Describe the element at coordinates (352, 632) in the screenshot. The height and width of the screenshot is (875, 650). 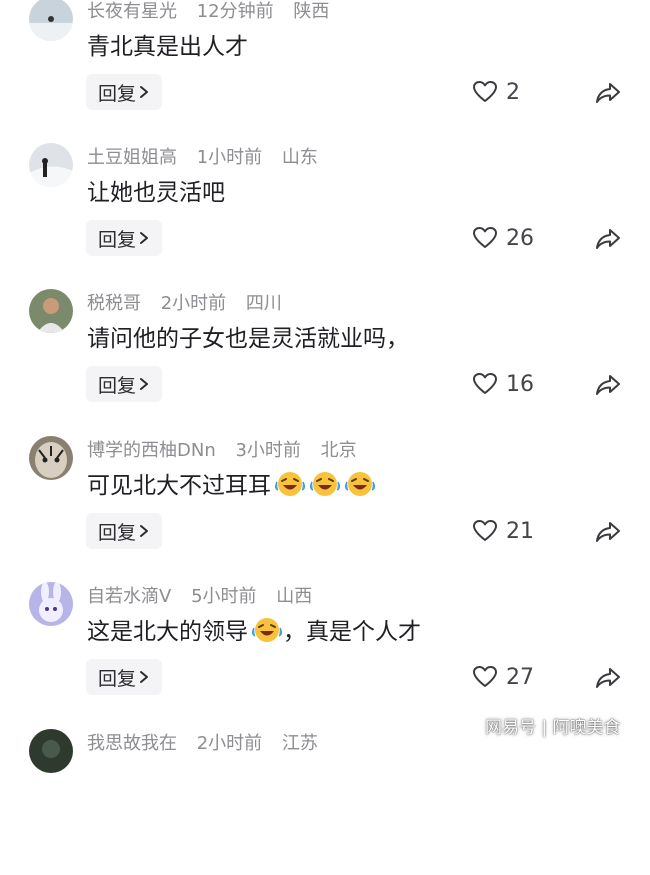
I see `comment-text-after: ，真是个人才` at that location.